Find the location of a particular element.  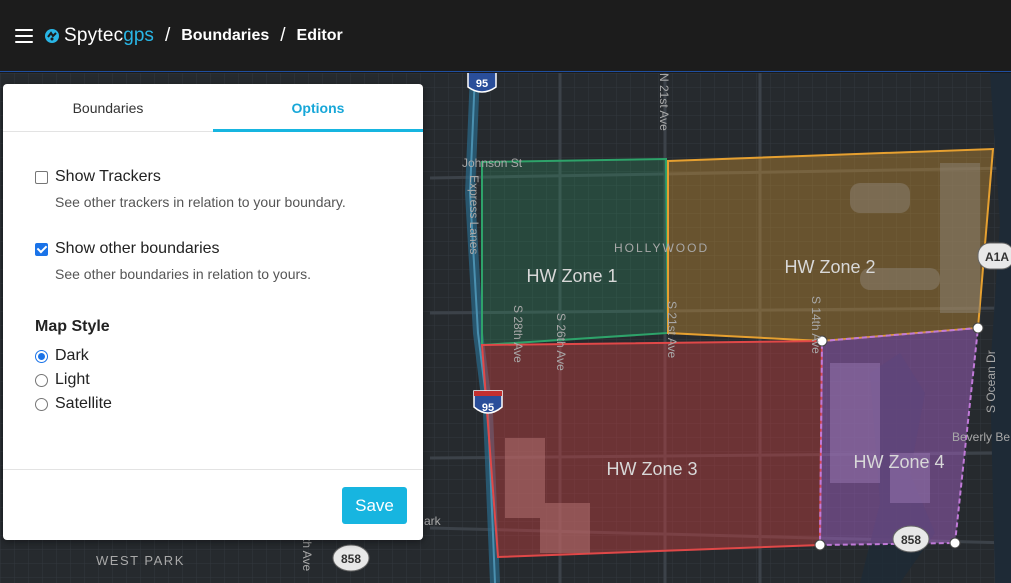

beverly-label: Beverly Be is located at coordinates (981, 437).